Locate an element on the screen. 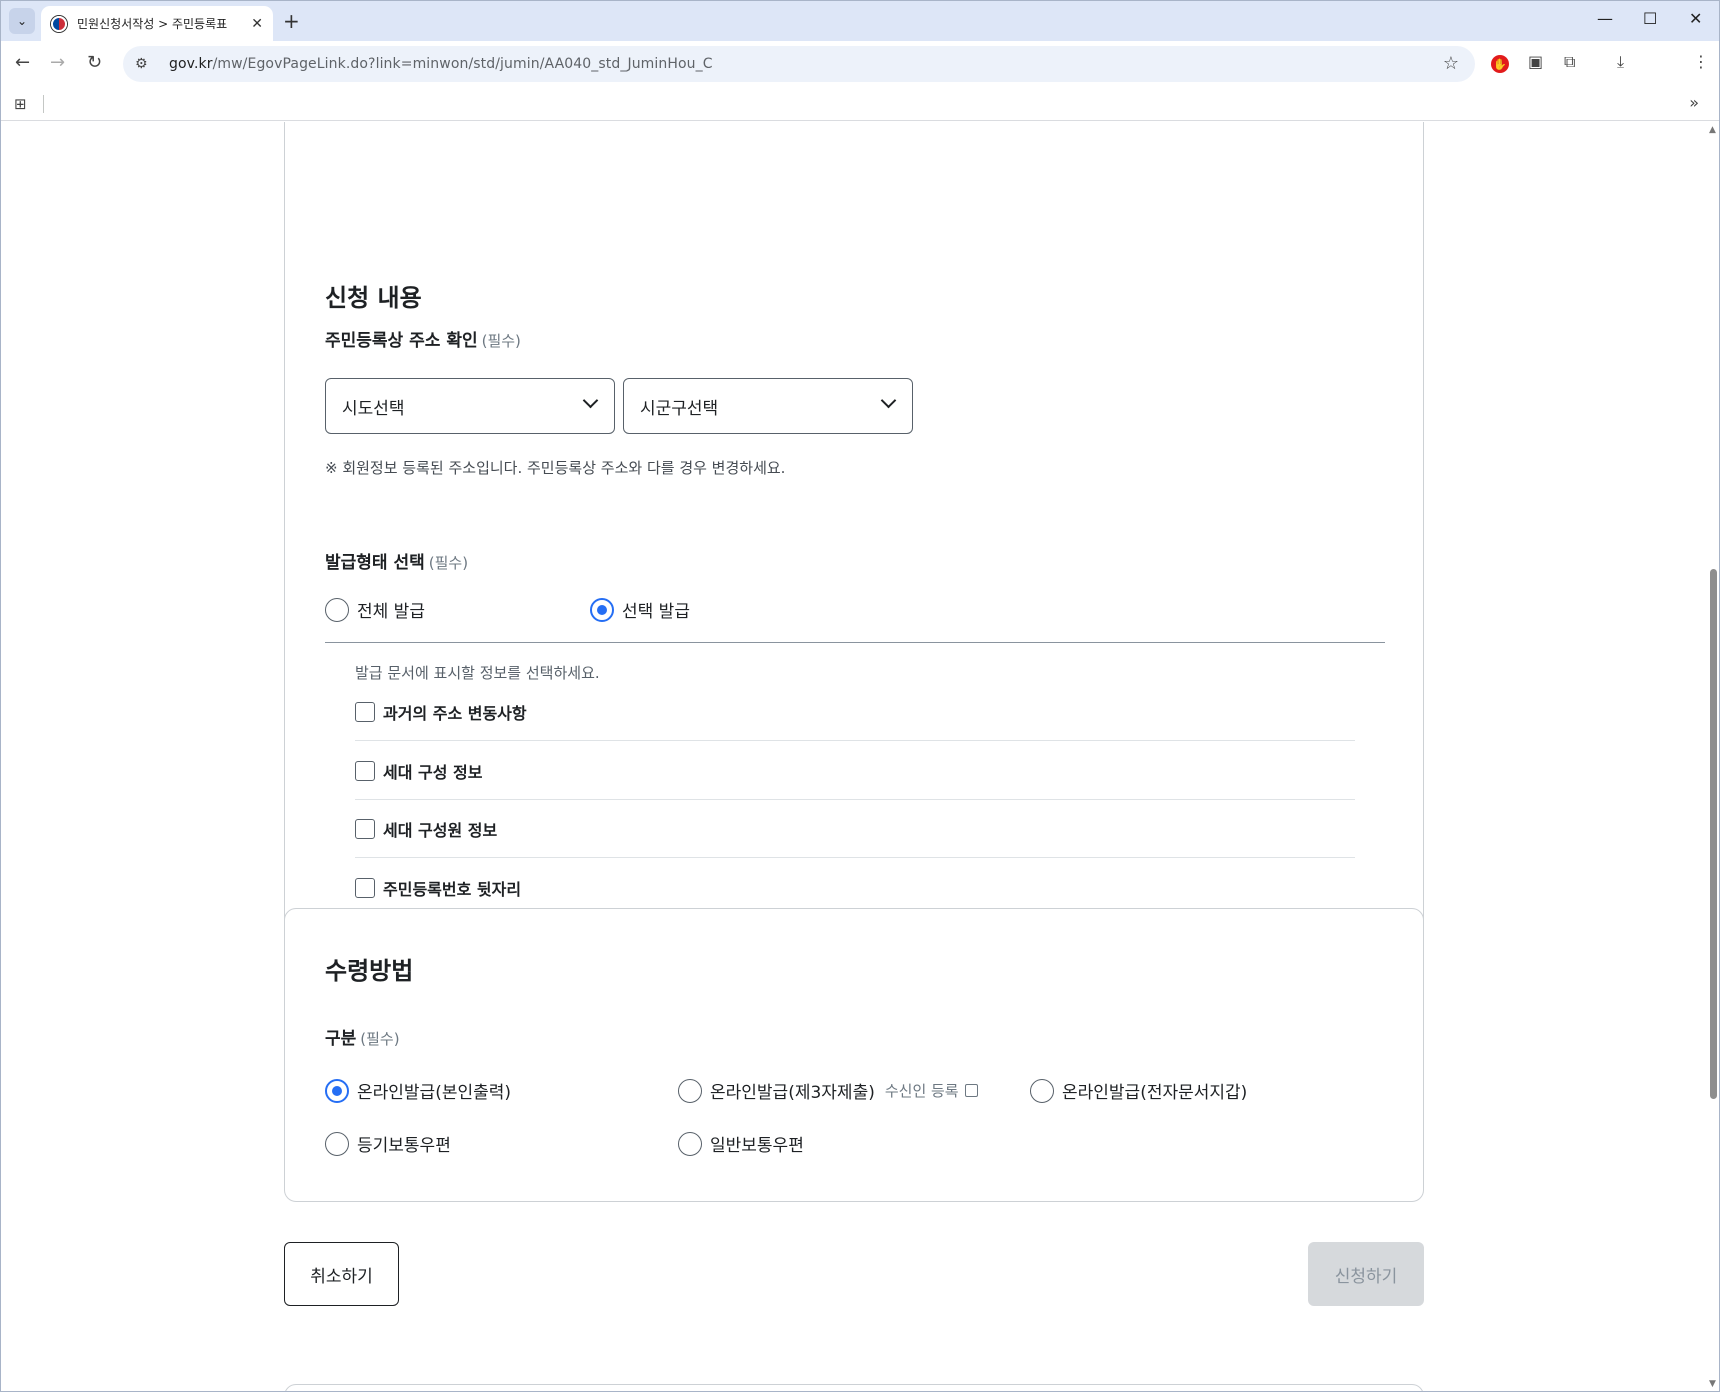  download-icon: ⤓ is located at coordinates (1620, 62).